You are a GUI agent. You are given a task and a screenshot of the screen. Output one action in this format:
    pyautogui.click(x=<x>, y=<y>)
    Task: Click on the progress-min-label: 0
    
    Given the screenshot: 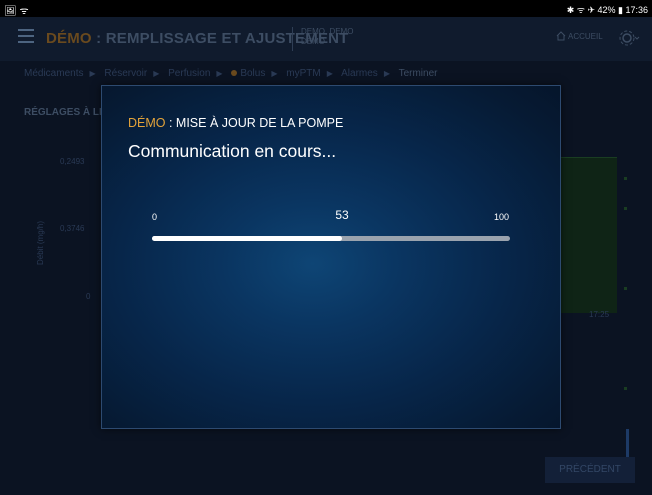 What is the action you would take?
    pyautogui.click(x=155, y=217)
    